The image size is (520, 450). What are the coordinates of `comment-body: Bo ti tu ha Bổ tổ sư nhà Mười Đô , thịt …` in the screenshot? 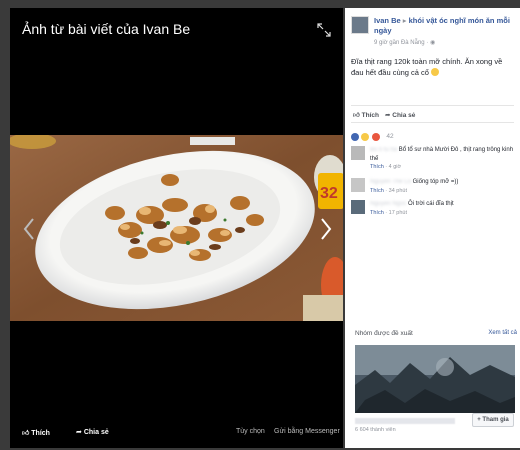 It's located at (442, 159).